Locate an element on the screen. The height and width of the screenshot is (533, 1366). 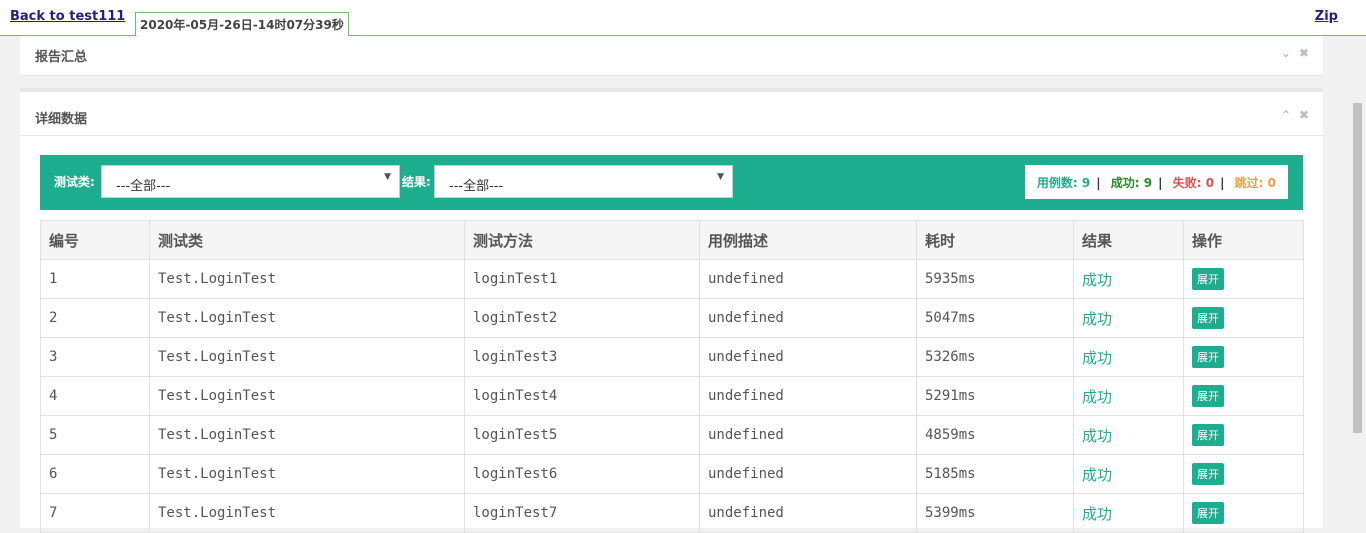
column-header: 用例描述 is located at coordinates (808, 240).